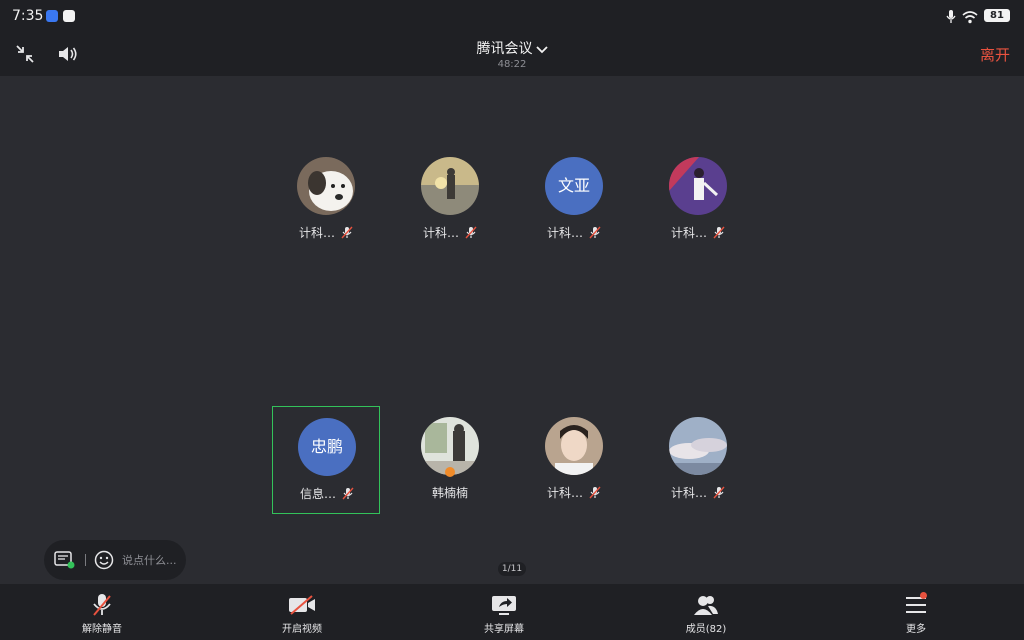 The image size is (1024, 640). What do you see at coordinates (450, 472) in the screenshot?
I see `sharing-badge-icon` at bounding box center [450, 472].